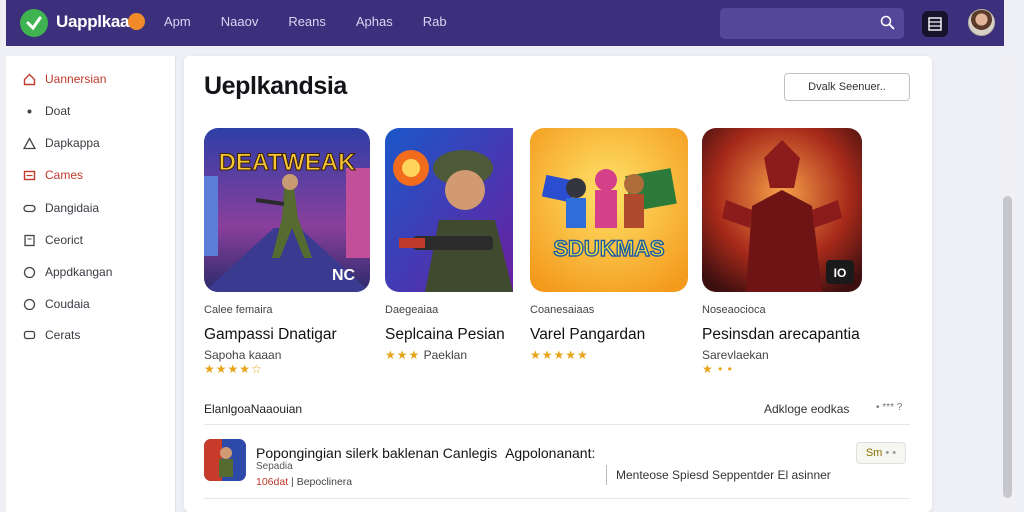 Image resolution: width=1024 pixels, height=512 pixels. I want to click on tile-badge: NC, so click(344, 275).